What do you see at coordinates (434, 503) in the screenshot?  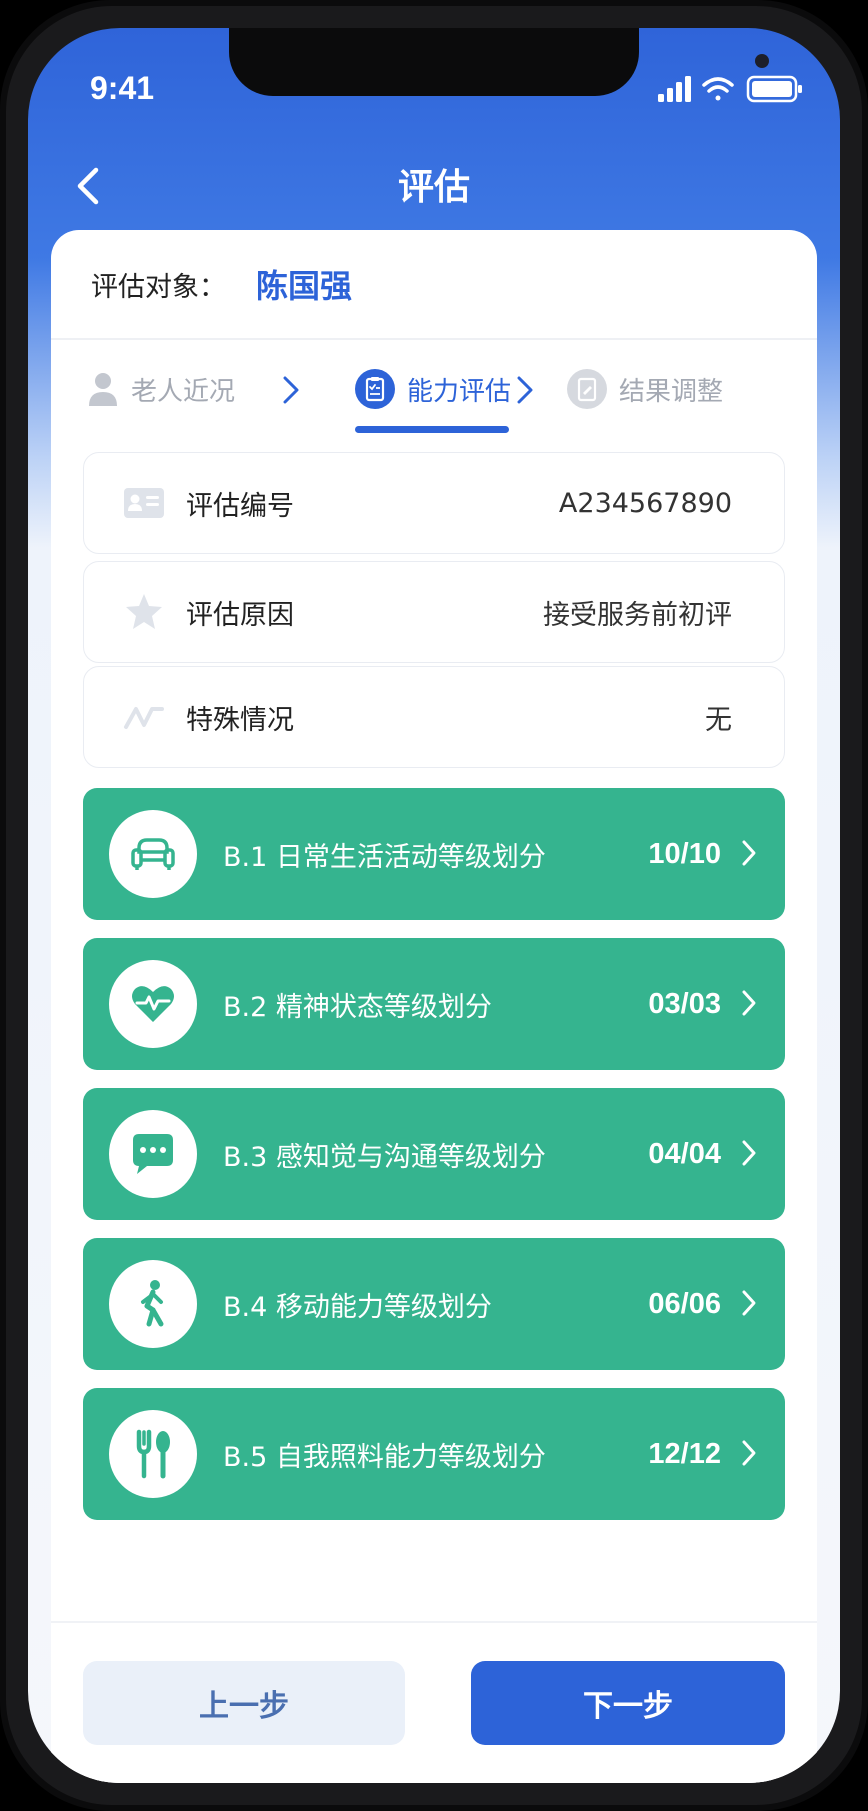 I see `info-row-assessment-number: 评估编号 A234567890` at bounding box center [434, 503].